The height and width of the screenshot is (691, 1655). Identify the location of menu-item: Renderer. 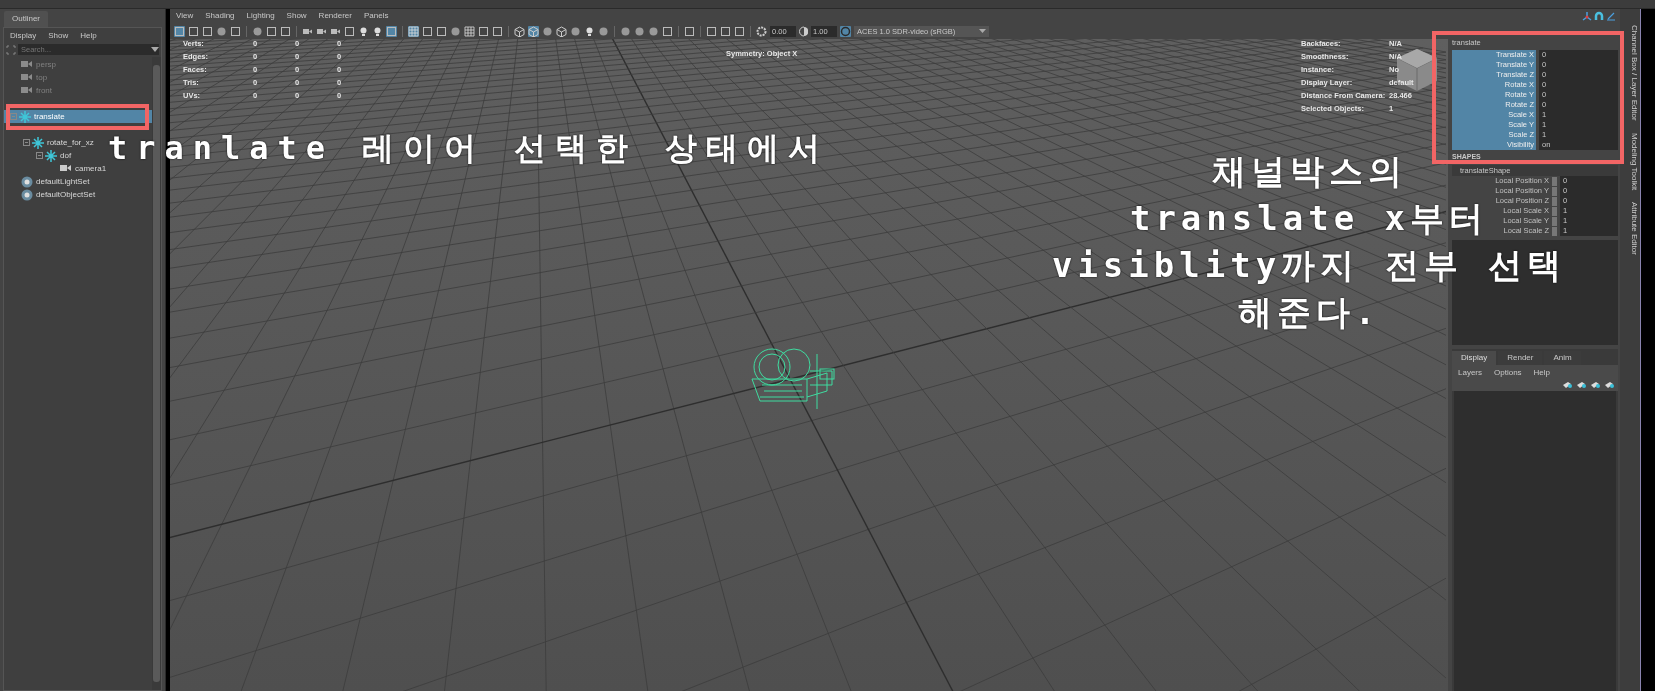
(335, 16).